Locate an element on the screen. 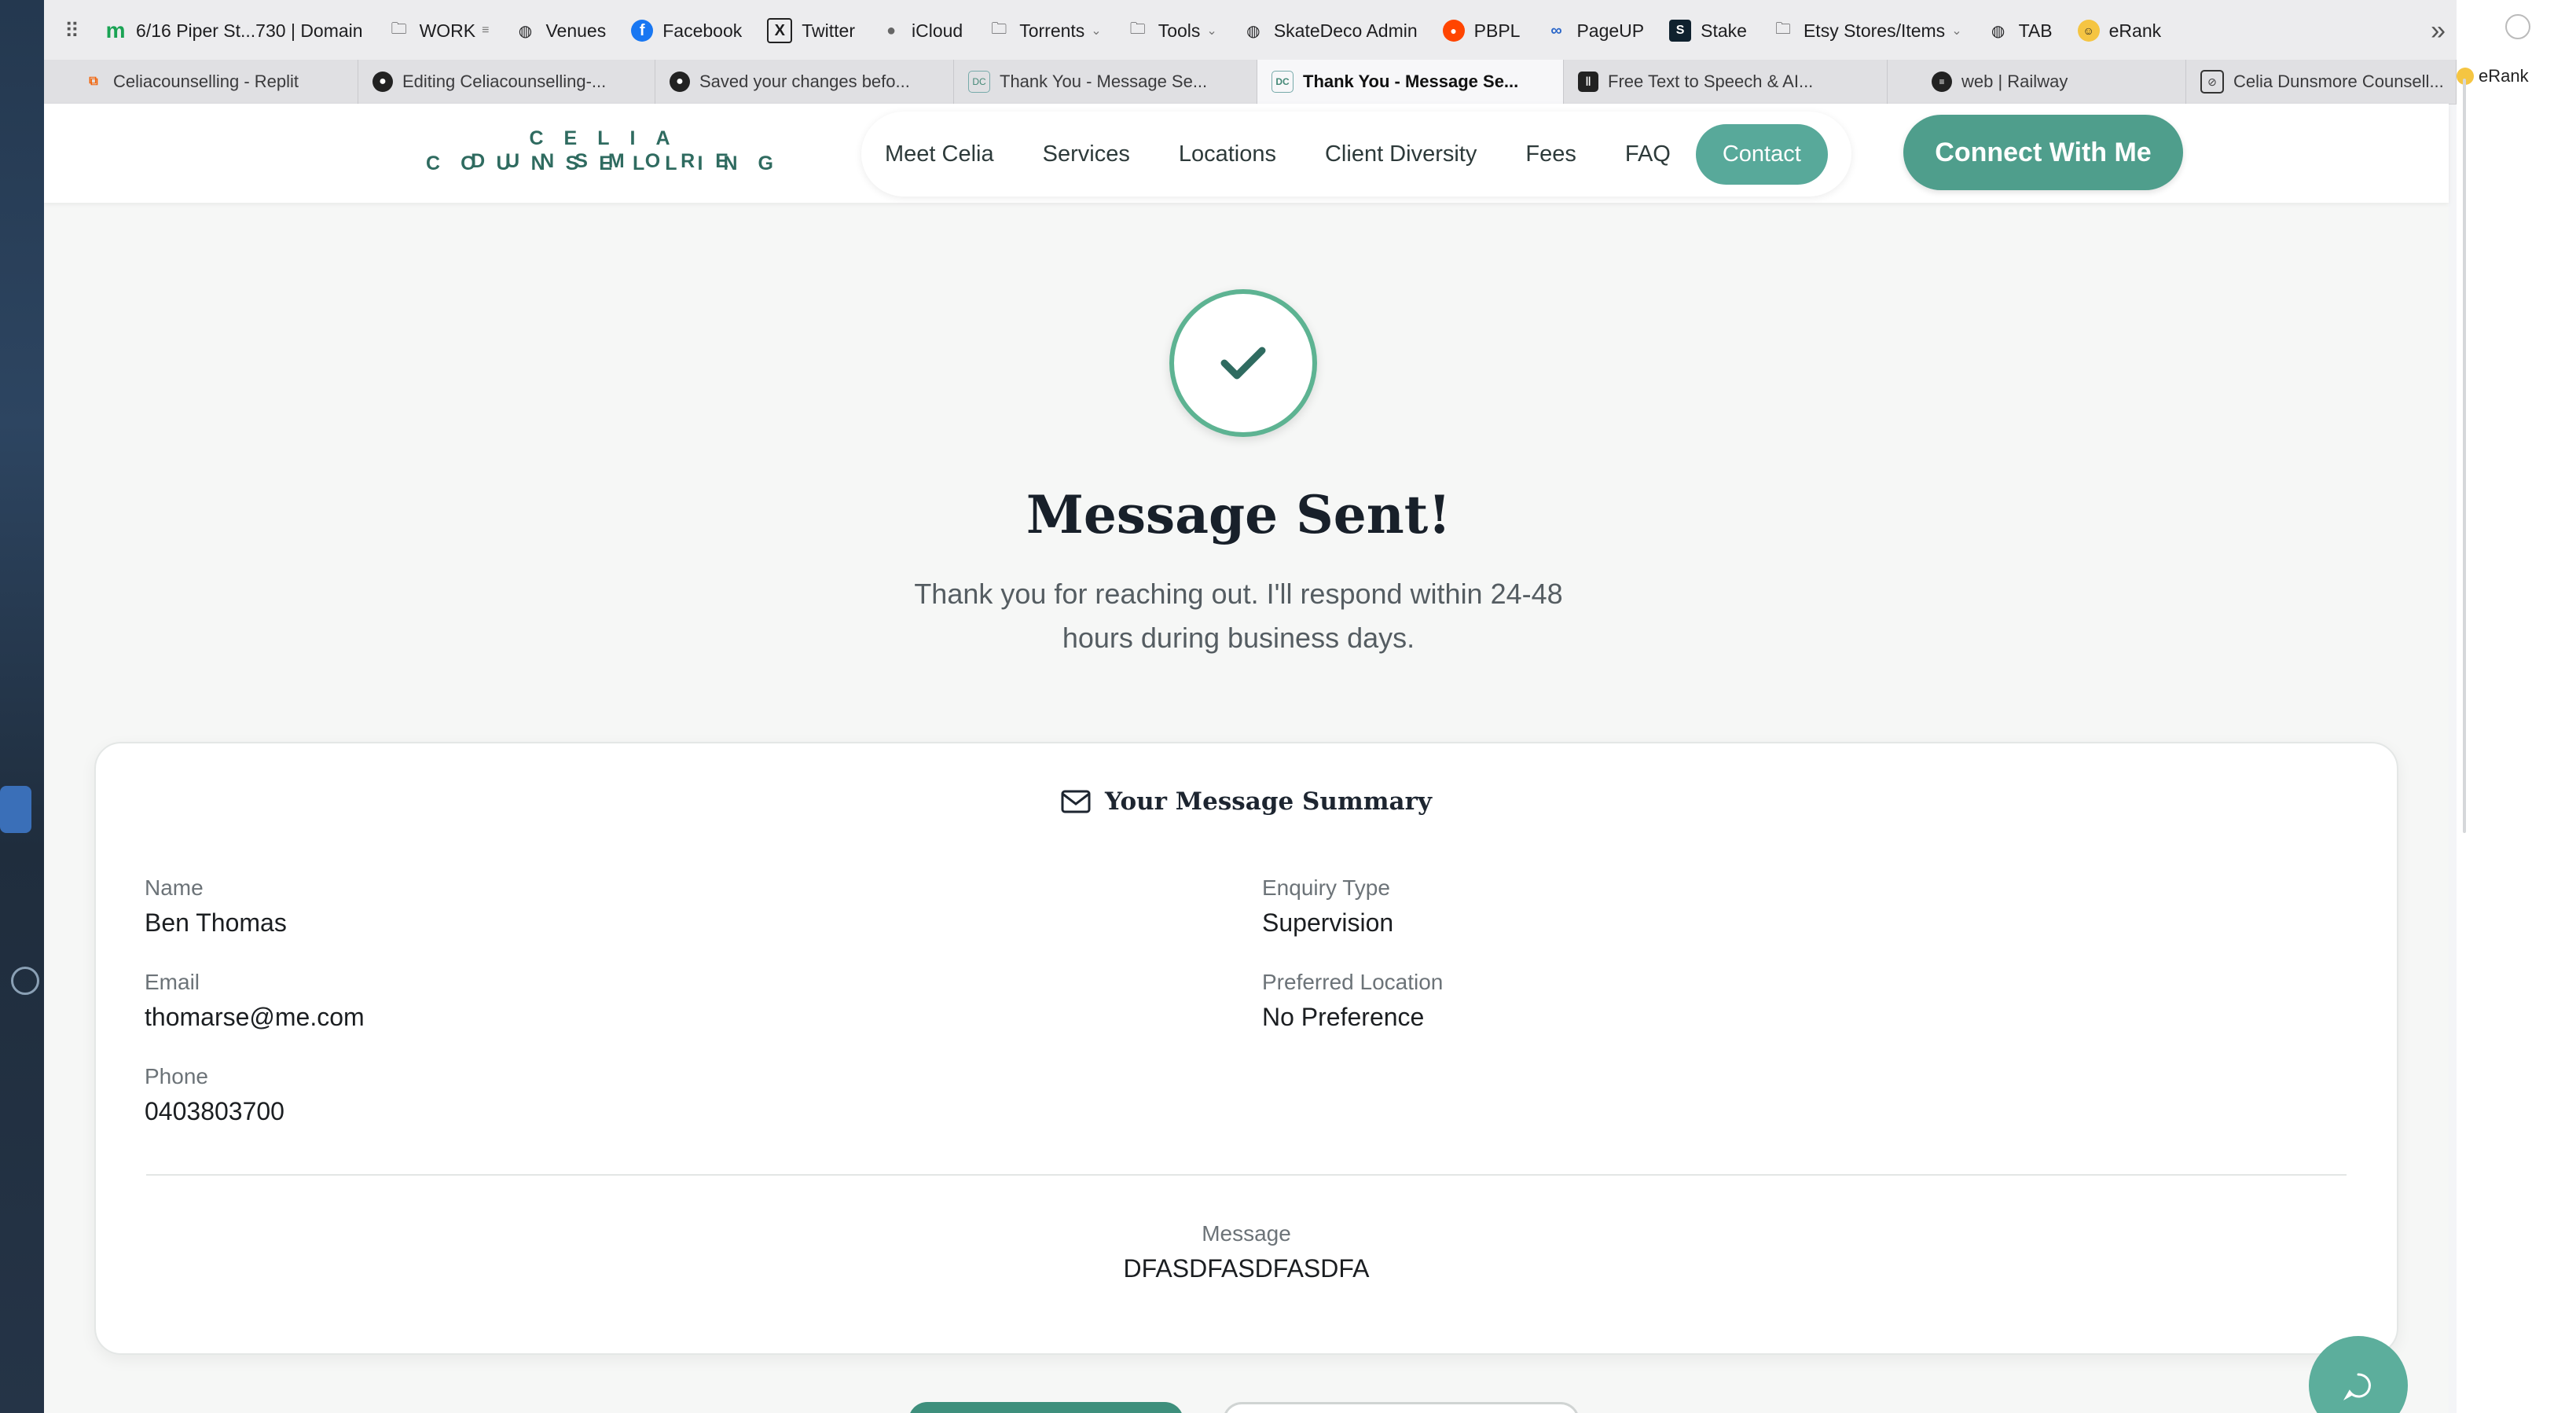 The image size is (2576, 1413). primary-action-button is located at coordinates (1045, 1407).